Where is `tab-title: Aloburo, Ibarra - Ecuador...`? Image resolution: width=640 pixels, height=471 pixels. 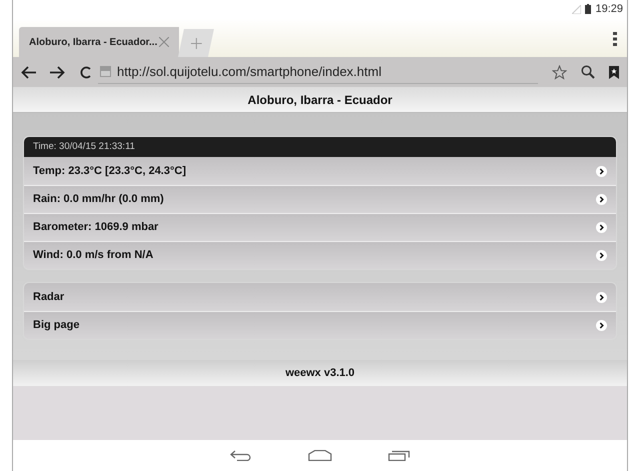
tab-title: Aloburo, Ibarra - Ecuador... is located at coordinates (93, 43).